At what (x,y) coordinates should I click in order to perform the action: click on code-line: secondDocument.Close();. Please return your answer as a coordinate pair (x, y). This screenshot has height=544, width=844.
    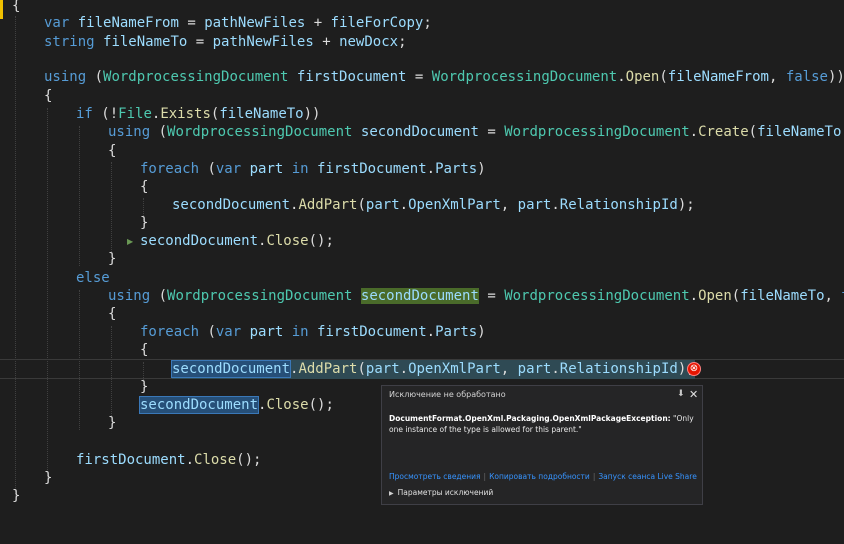
    Looking at the image, I should click on (422, 241).